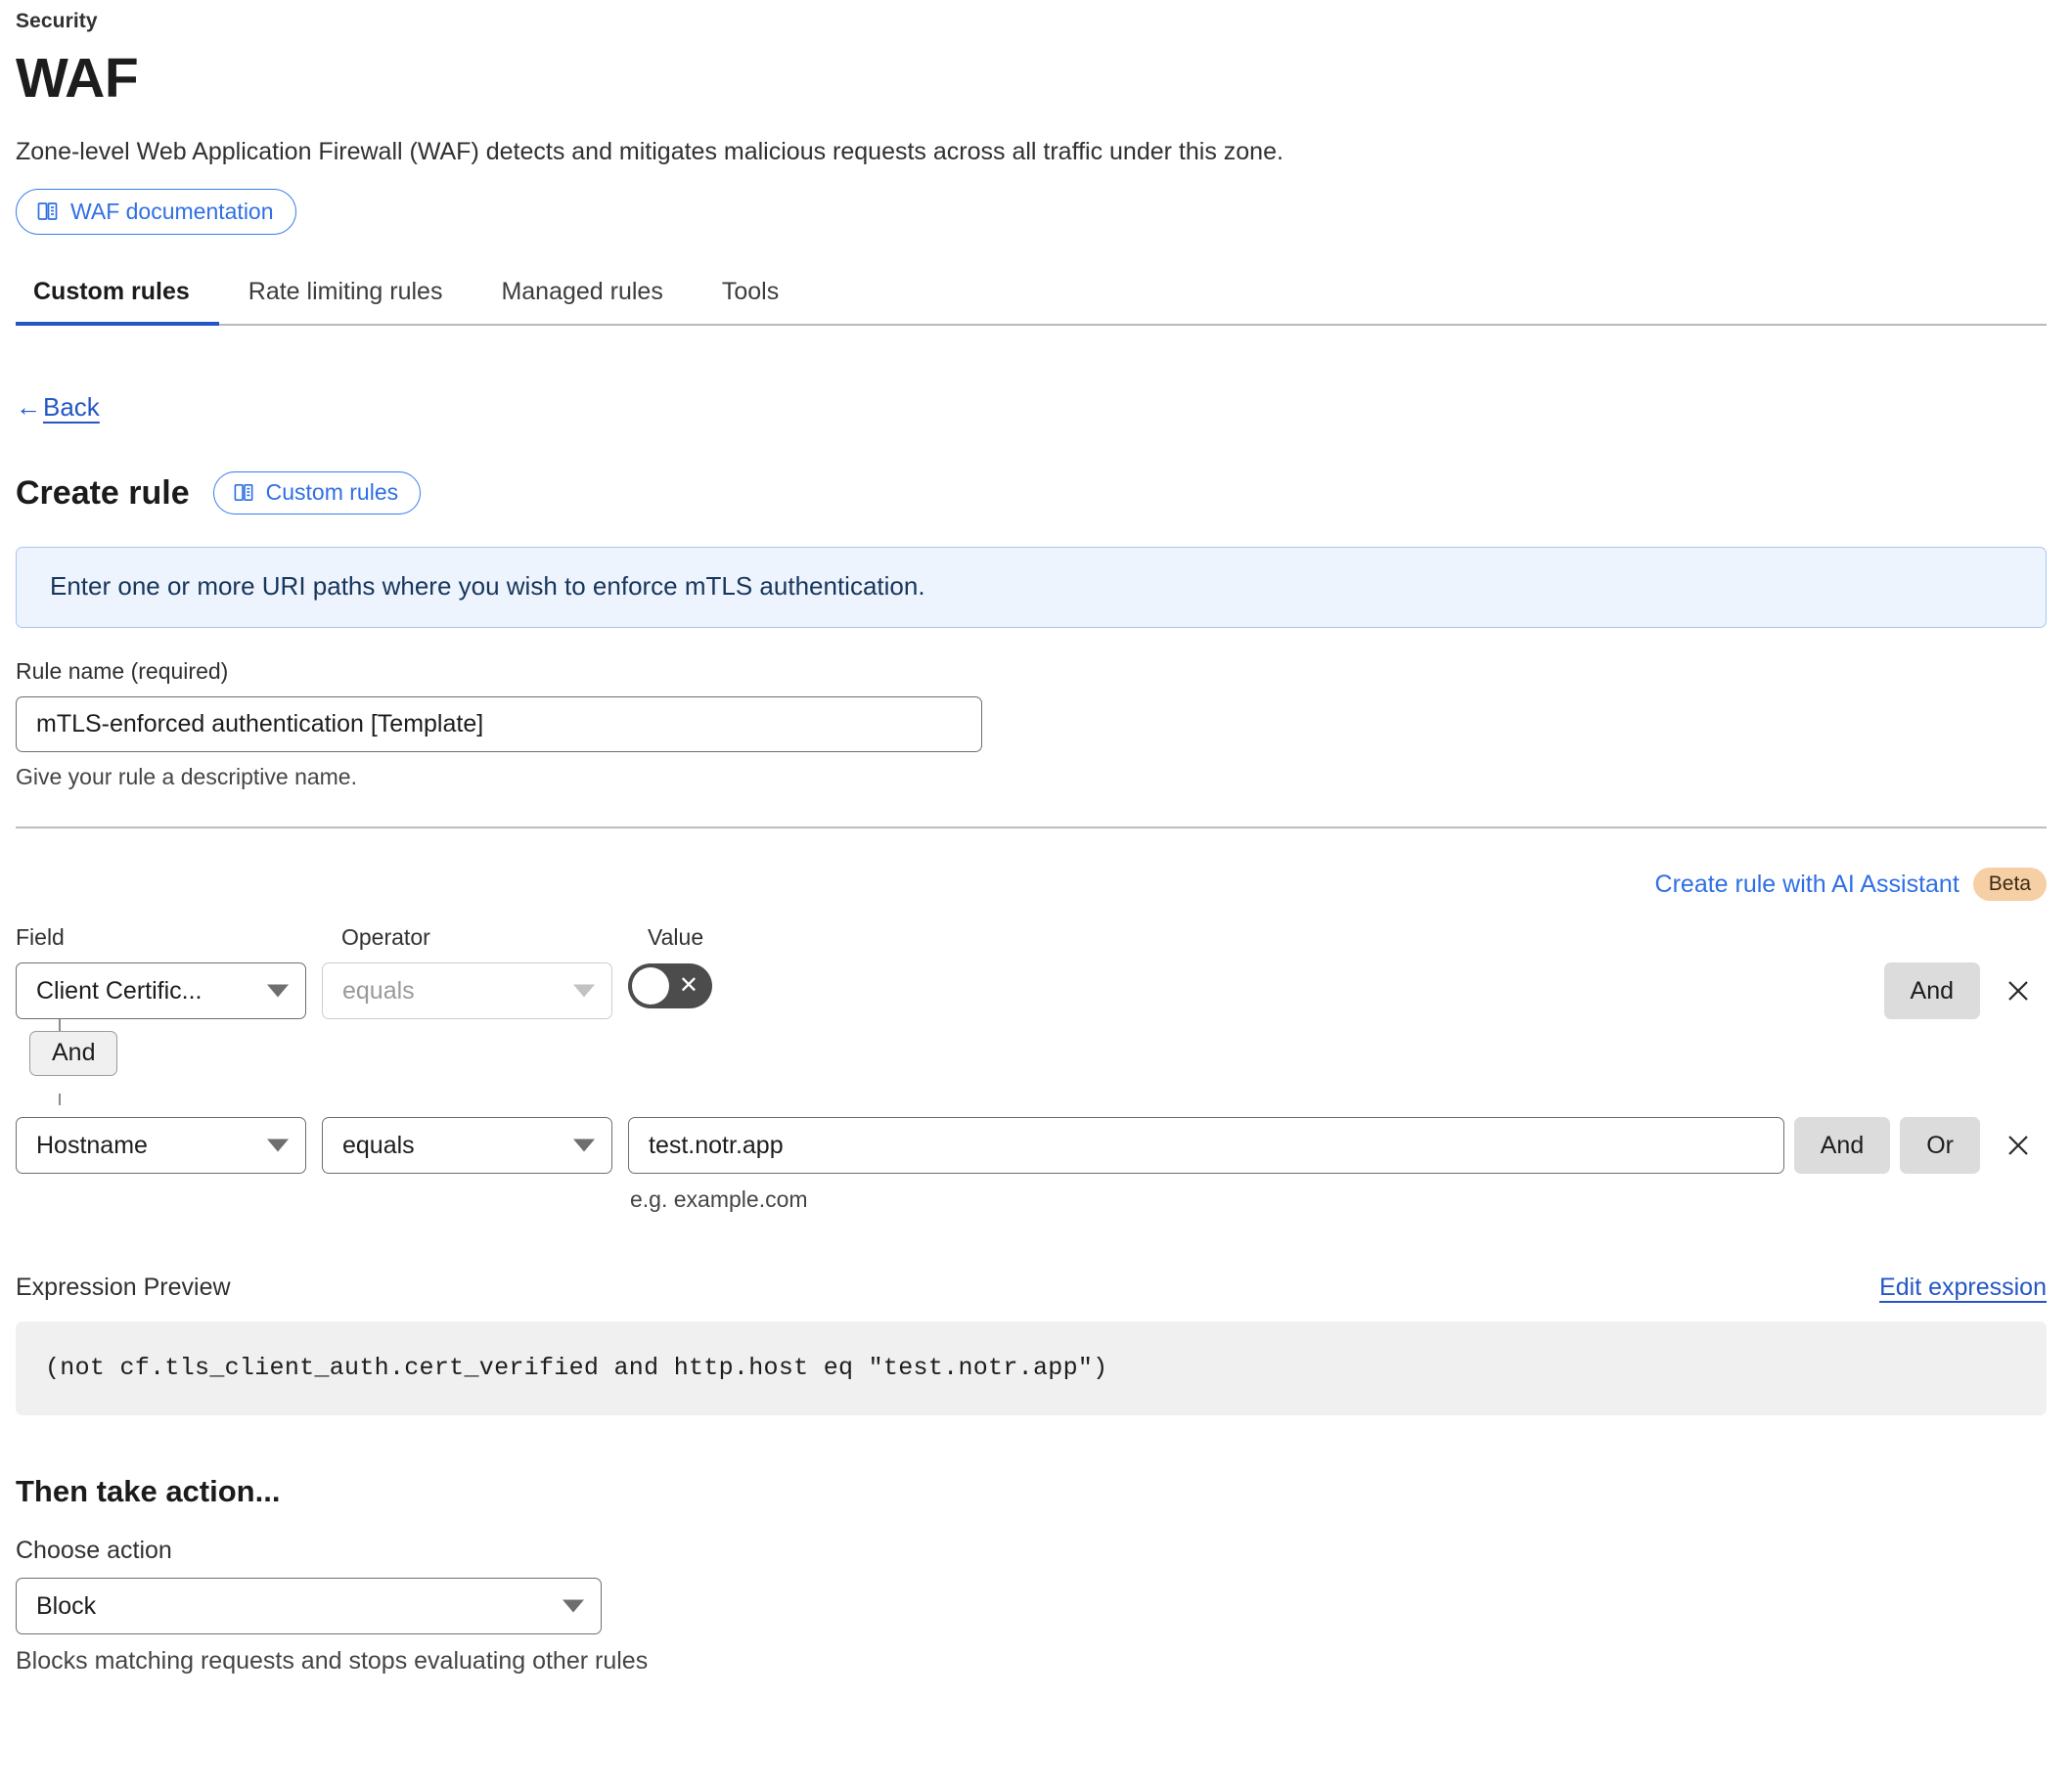 This screenshot has height=1788, width=2072. Describe the element at coordinates (124, 1288) in the screenshot. I see `expression-preview-label: Expression Preview` at that location.